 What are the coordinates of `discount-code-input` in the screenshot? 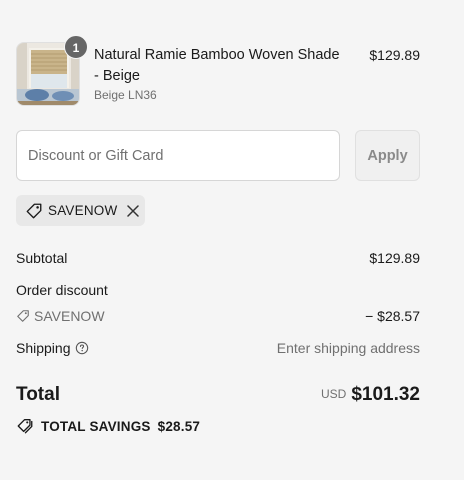 It's located at (178, 155).